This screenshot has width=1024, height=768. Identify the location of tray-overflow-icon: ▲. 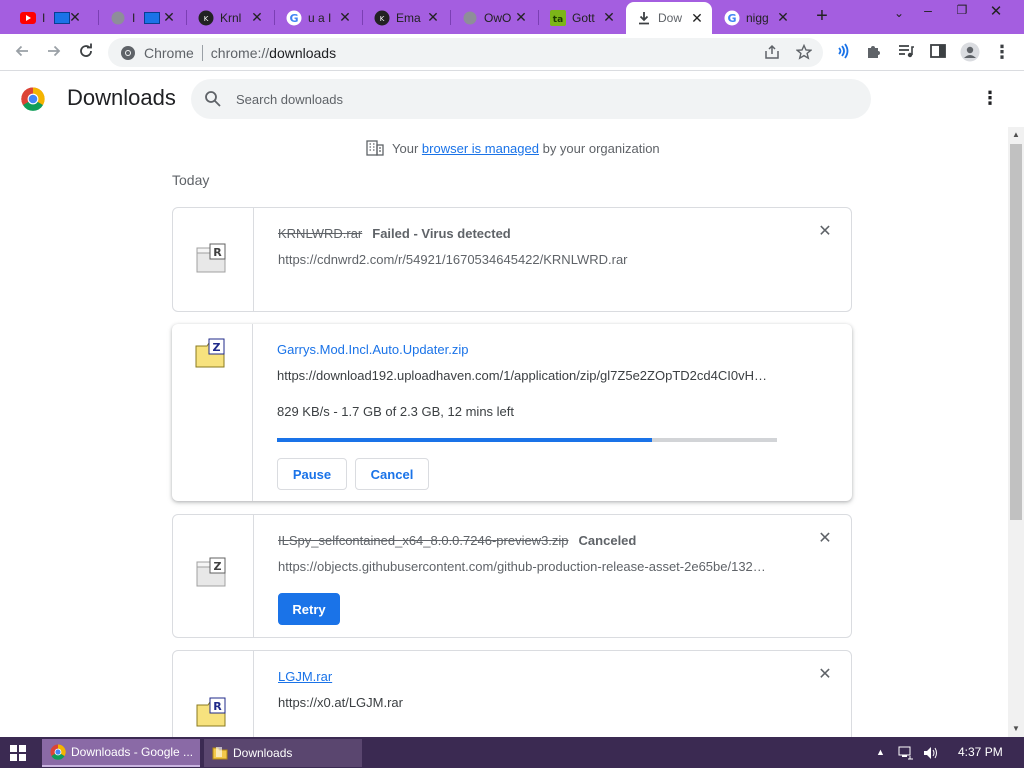
(880, 752).